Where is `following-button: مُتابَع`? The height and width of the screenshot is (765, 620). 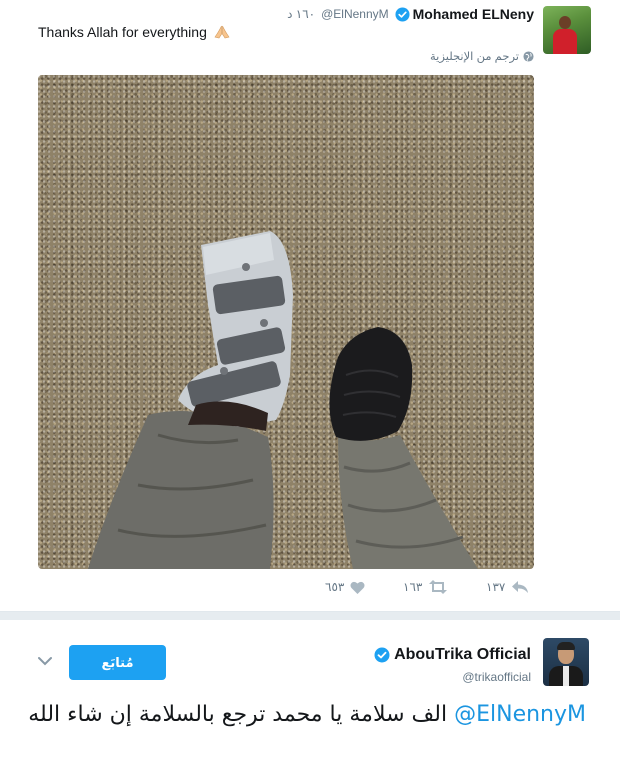 following-button: مُتابَع is located at coordinates (117, 662).